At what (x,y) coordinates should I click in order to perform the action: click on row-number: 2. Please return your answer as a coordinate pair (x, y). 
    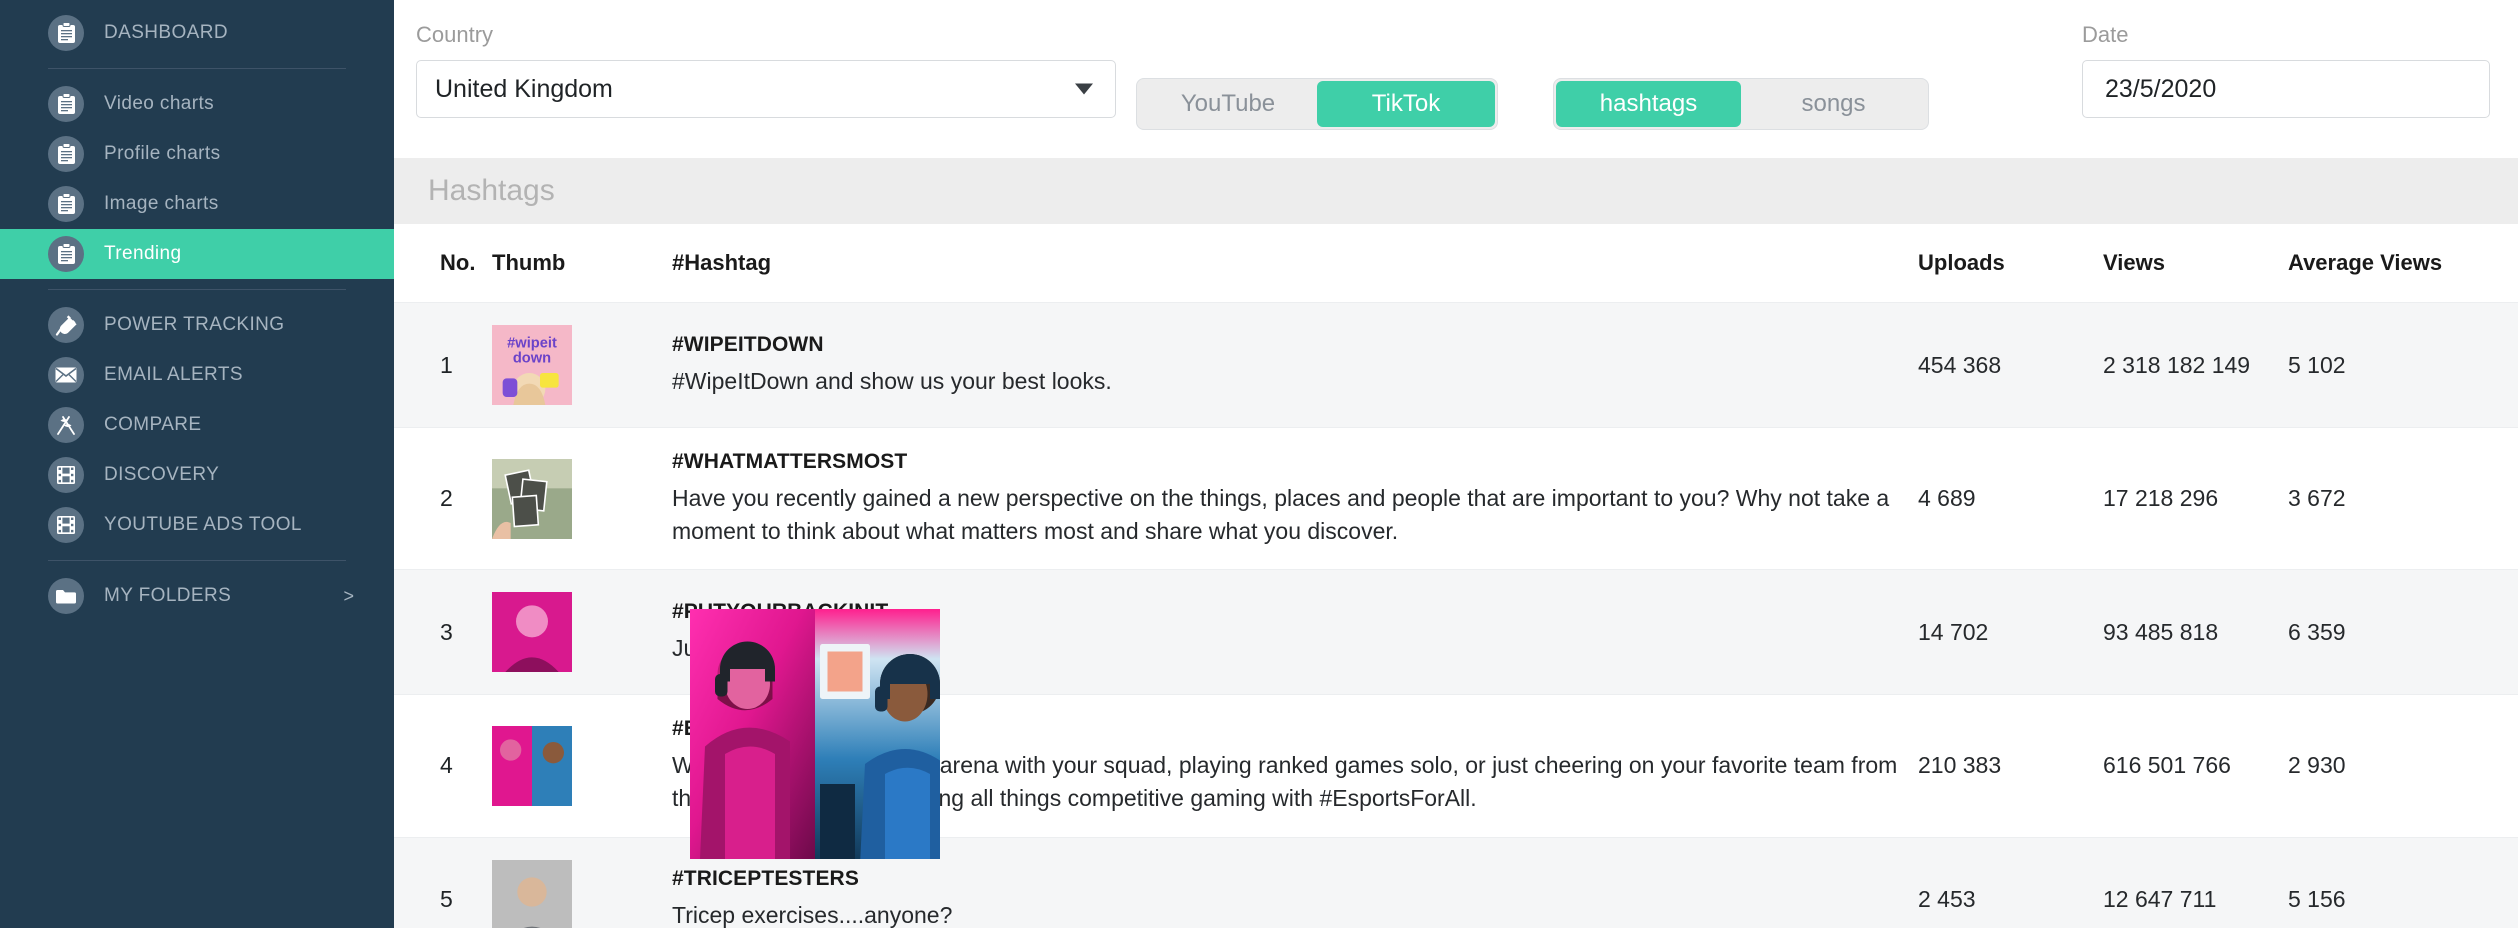
    Looking at the image, I should click on (446, 498).